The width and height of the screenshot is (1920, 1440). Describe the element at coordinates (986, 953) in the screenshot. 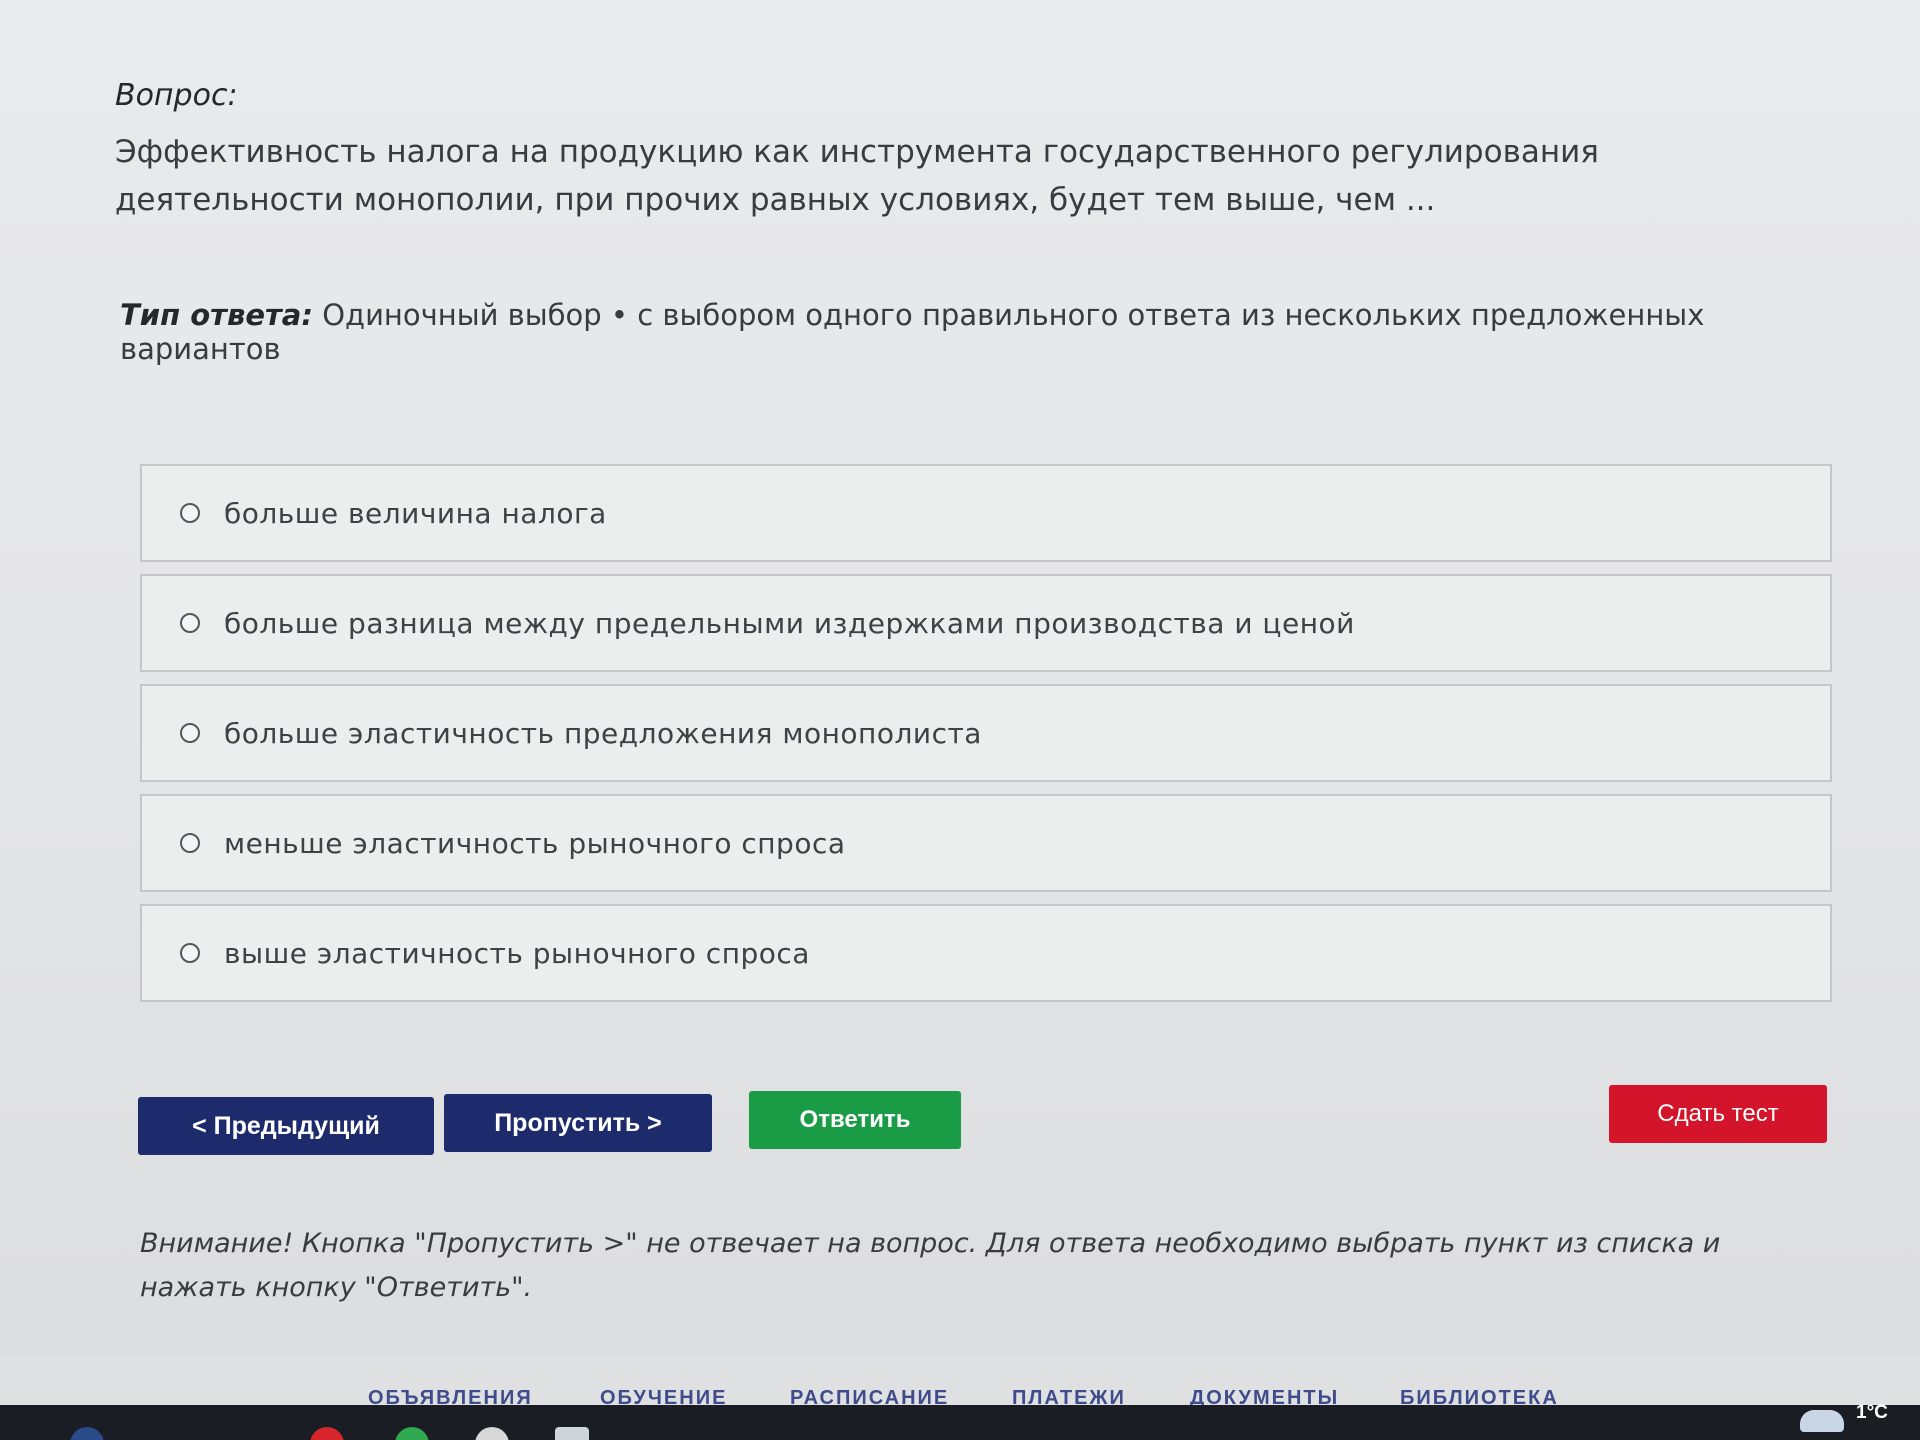

I see `answer-option: выше эластичность рыночного спроса` at that location.